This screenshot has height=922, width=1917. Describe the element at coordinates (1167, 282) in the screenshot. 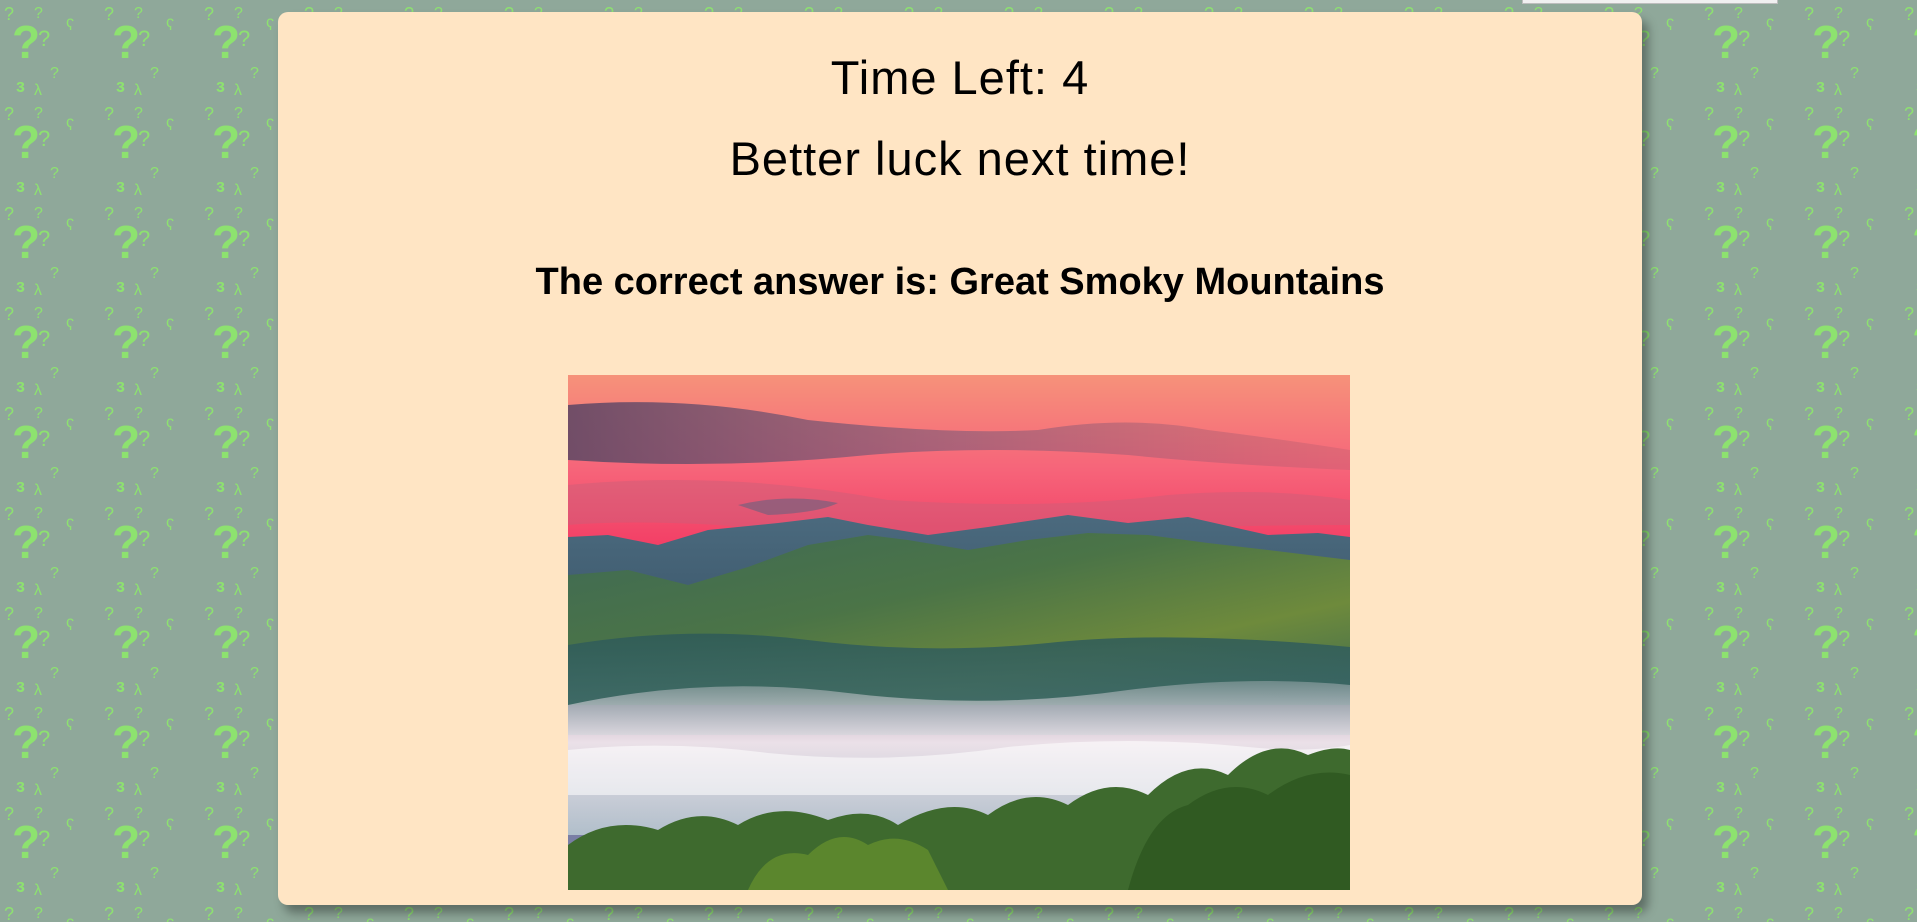

I see `correct-answer-value: Great Smoky Mountains` at that location.